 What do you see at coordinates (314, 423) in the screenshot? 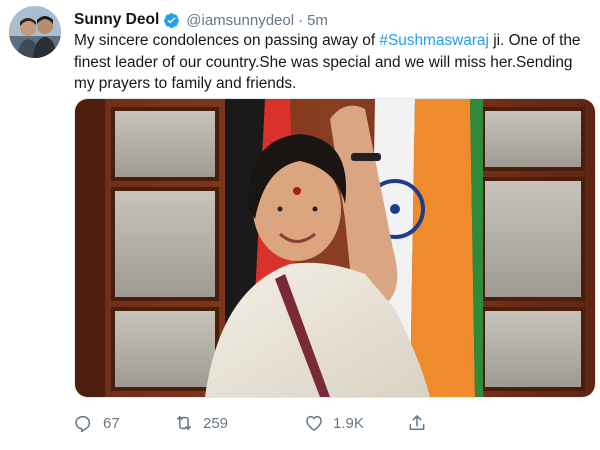
I see `heart-icon` at bounding box center [314, 423].